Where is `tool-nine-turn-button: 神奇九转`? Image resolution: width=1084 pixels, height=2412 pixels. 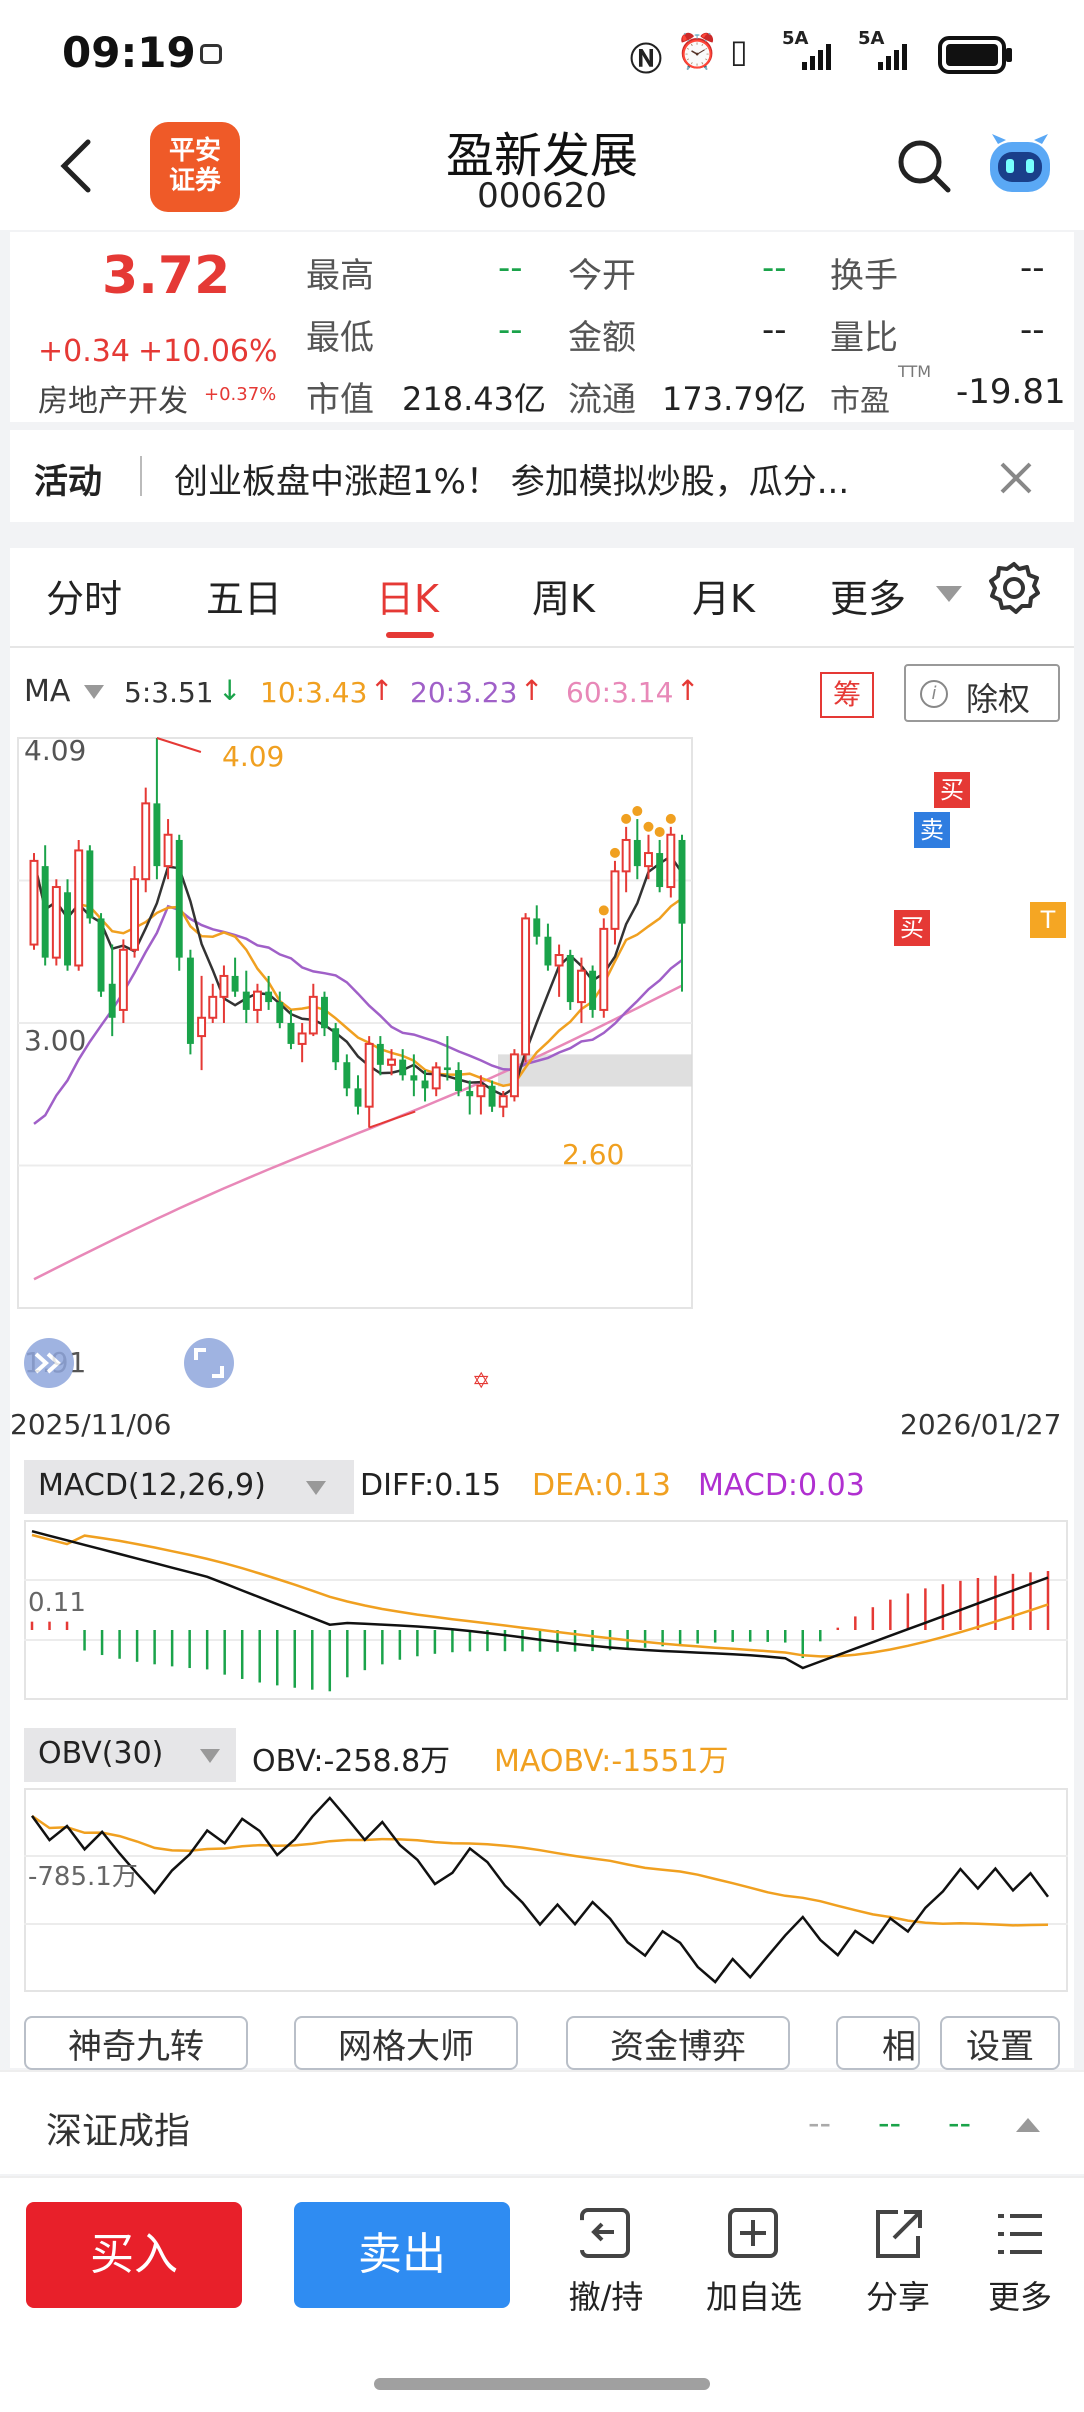 tool-nine-turn-button: 神奇九转 is located at coordinates (136, 2043).